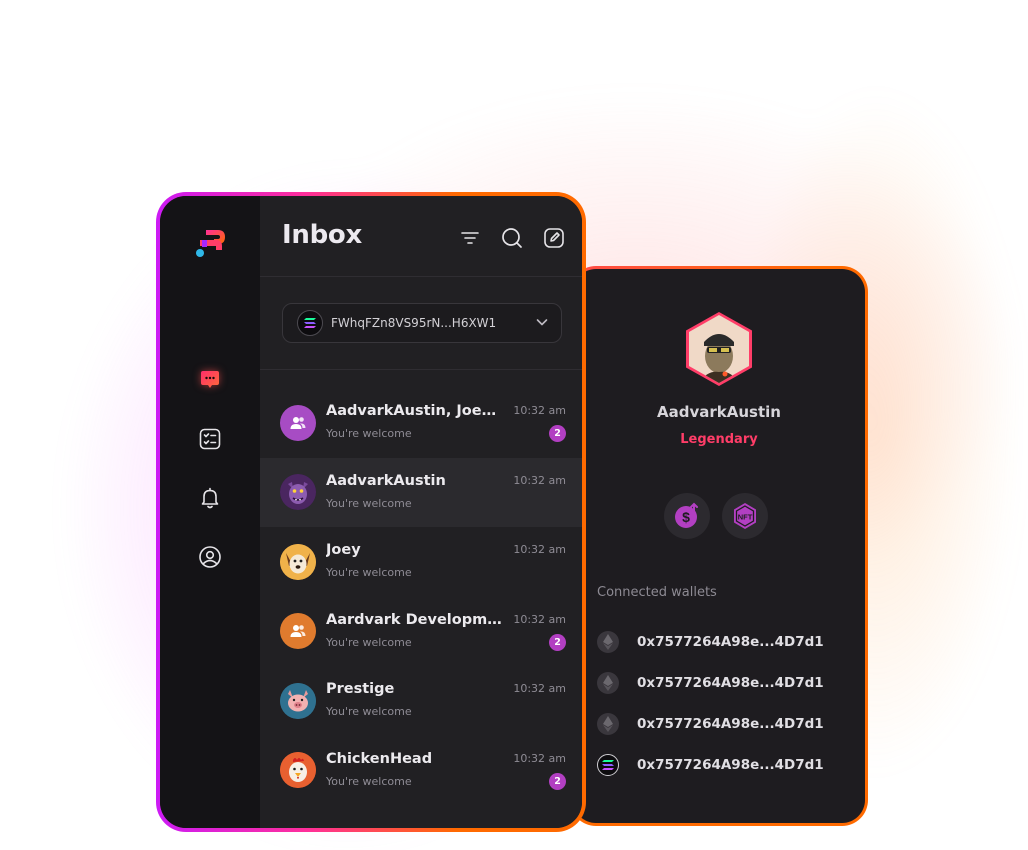  I want to click on monster-avatar, so click(298, 492).